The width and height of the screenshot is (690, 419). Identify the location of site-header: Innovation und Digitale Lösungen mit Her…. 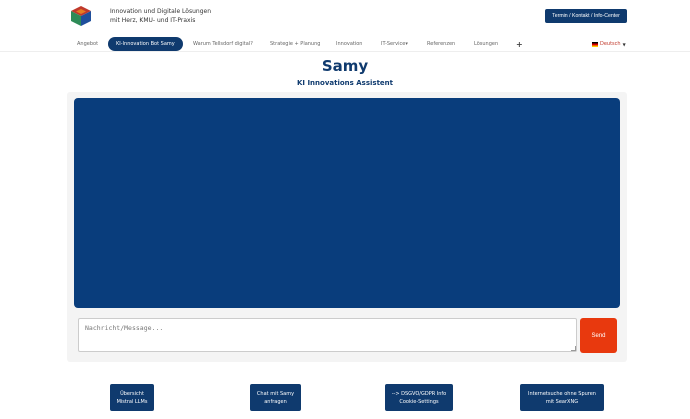
(345, 17).